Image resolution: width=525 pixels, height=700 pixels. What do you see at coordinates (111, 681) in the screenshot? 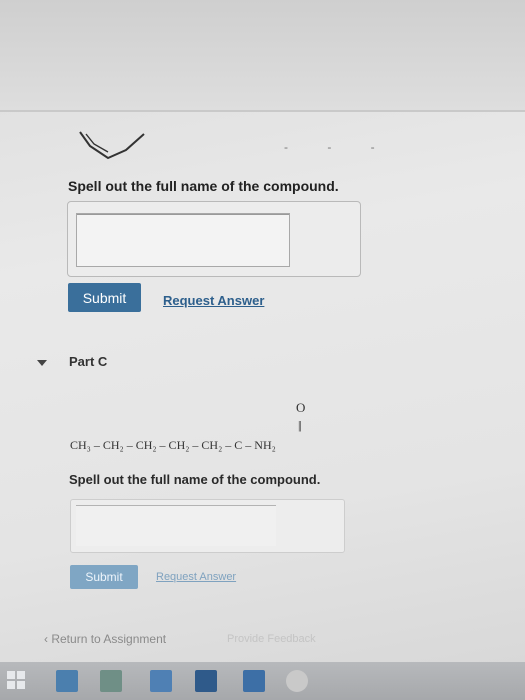
I see `photos-icon` at bounding box center [111, 681].